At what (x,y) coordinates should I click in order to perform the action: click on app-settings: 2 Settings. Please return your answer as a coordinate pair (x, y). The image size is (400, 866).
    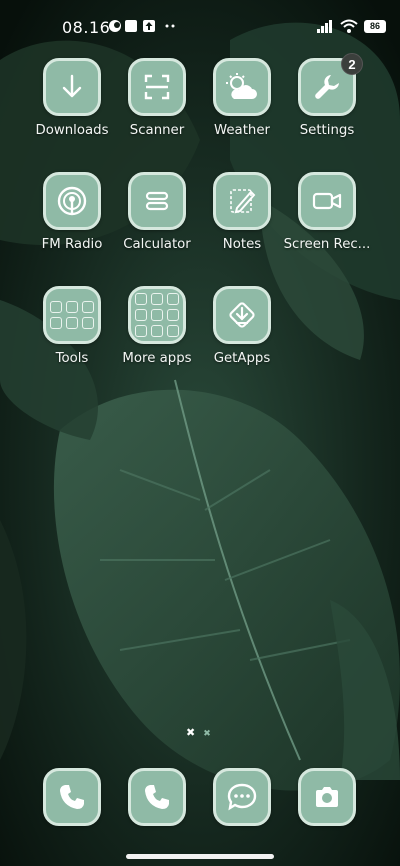
    Looking at the image, I should click on (327, 105).